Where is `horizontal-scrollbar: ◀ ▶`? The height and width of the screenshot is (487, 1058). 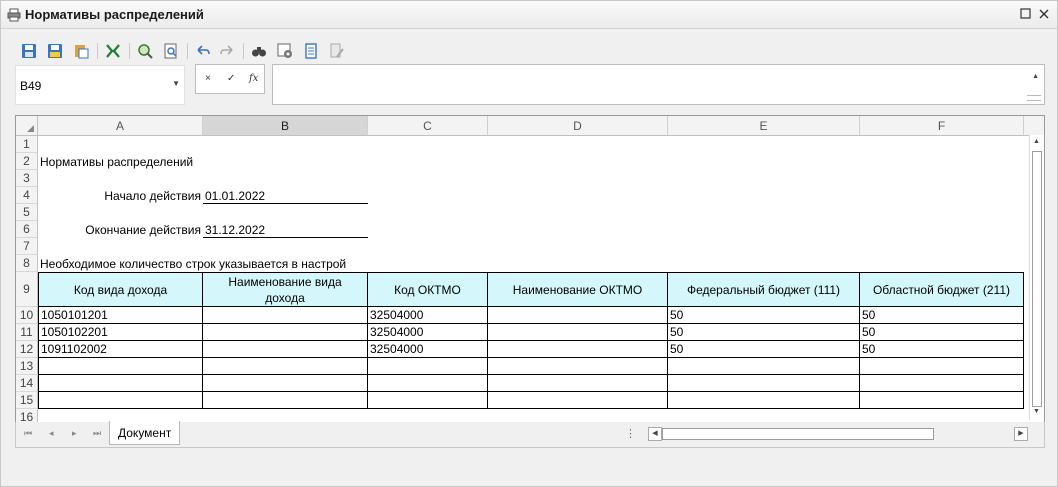
horizontal-scrollbar: ◀ ▶ is located at coordinates (839, 434).